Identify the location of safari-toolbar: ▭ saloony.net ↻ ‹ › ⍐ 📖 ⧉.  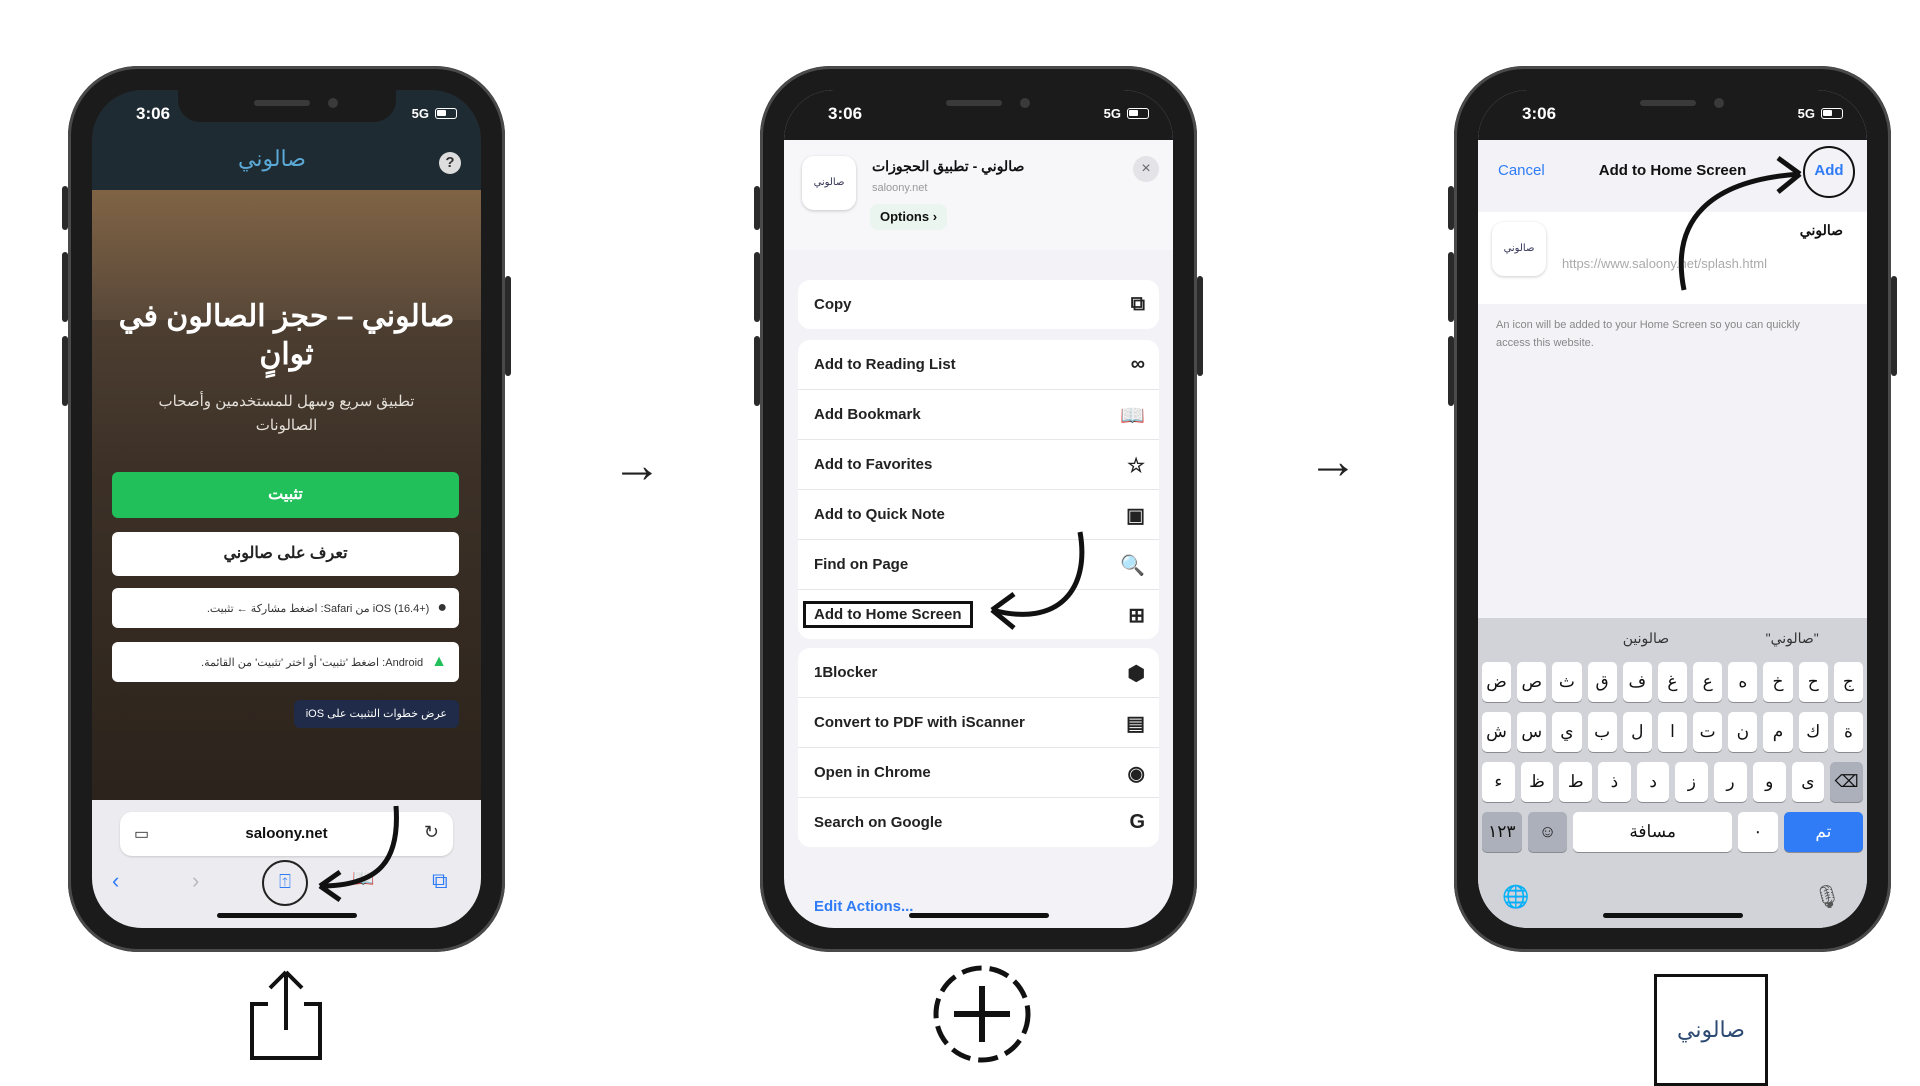
(286, 864).